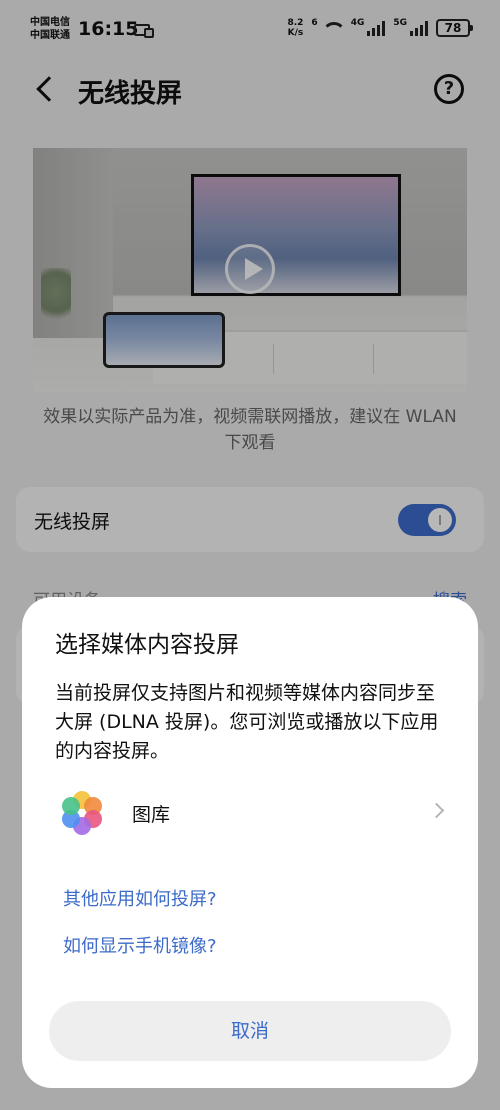  I want to click on gallery-icon, so click(82, 813).